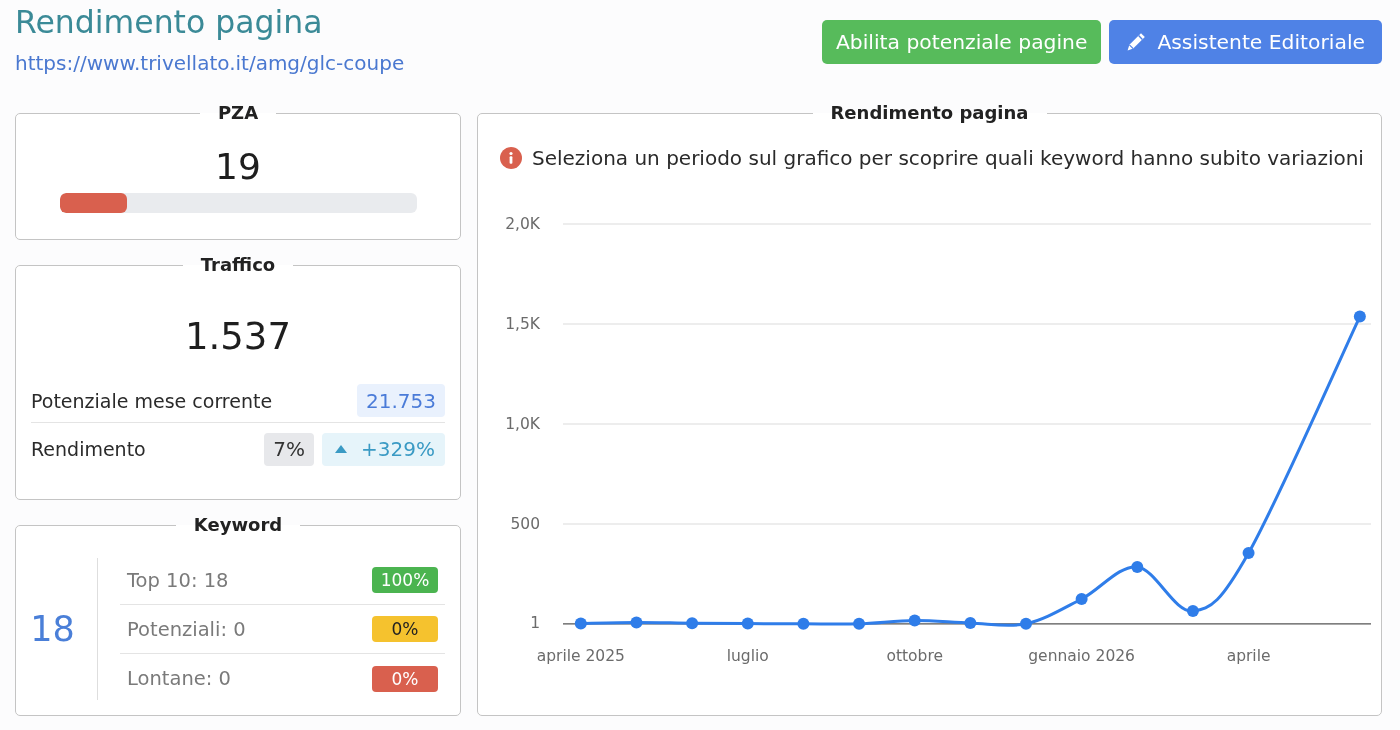 The image size is (1400, 730). I want to click on card-title: PZA, so click(238, 112).